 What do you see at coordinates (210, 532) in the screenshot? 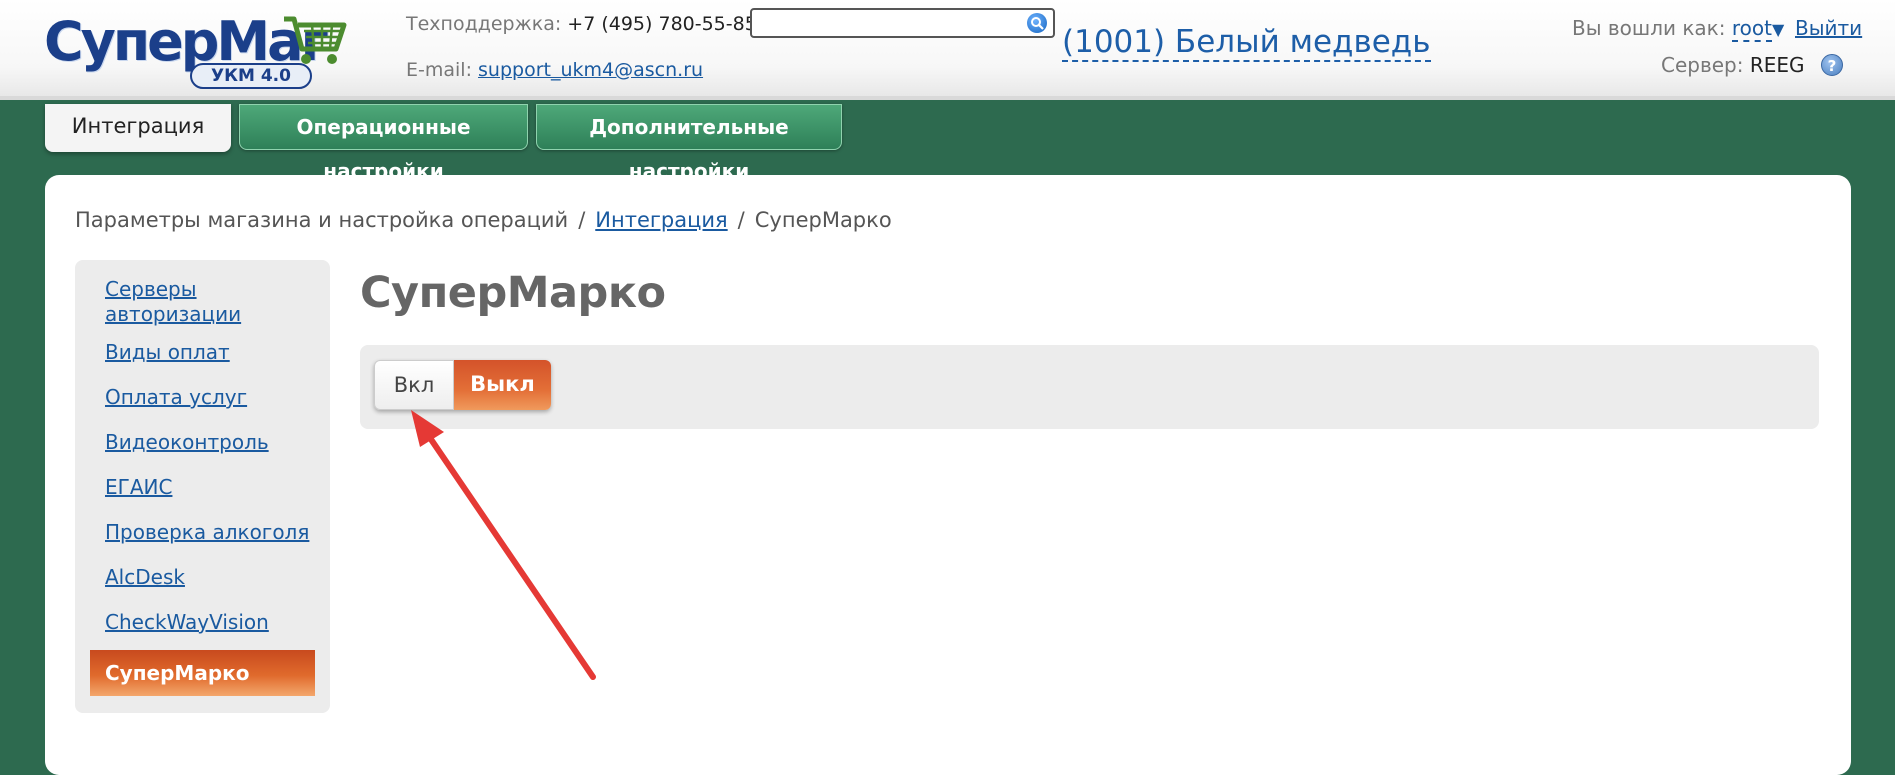
I see `sidebar-item-alcohol-check: Проверка алкоголя` at bounding box center [210, 532].